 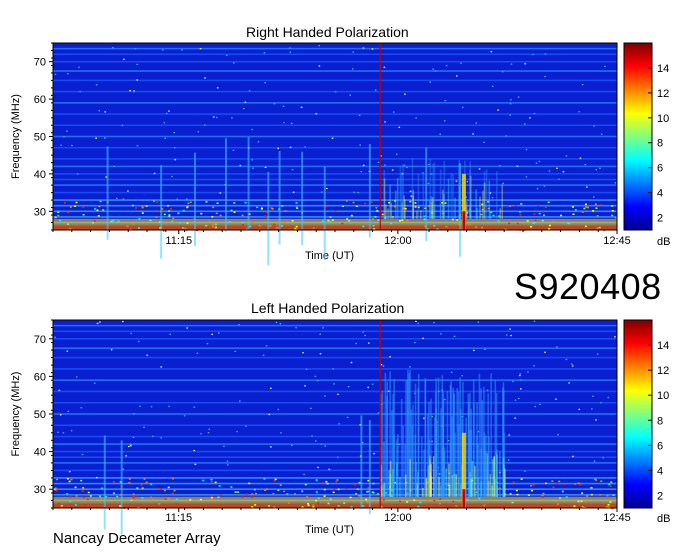 I want to click on x-tick-label: 12:45, so click(x=617, y=518).